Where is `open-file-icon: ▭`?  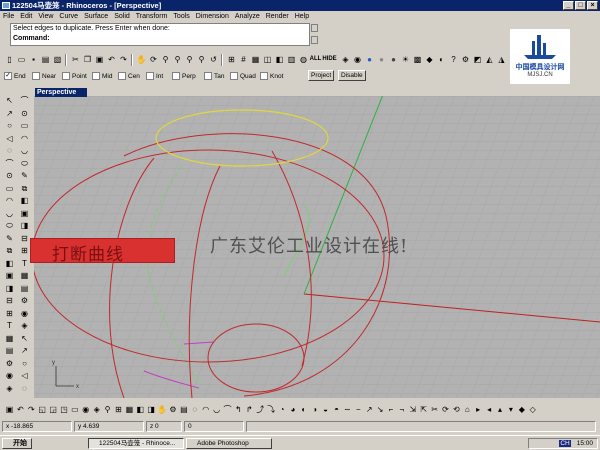 open-file-icon: ▭ is located at coordinates (21, 59).